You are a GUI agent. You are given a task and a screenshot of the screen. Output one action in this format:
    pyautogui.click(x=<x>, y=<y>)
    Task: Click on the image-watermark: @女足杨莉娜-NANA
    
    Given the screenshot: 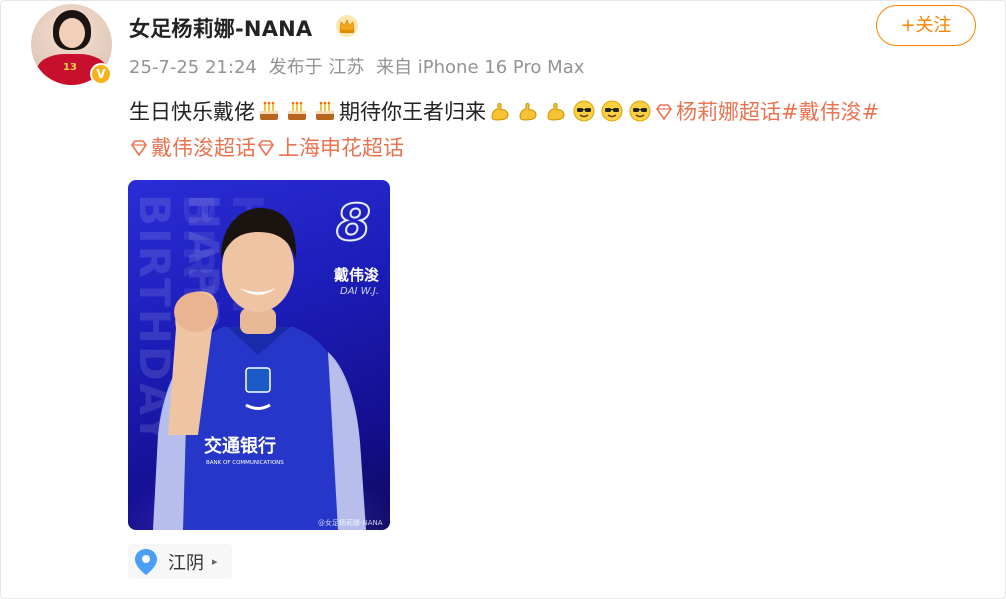 What is the action you would take?
    pyautogui.click(x=350, y=523)
    